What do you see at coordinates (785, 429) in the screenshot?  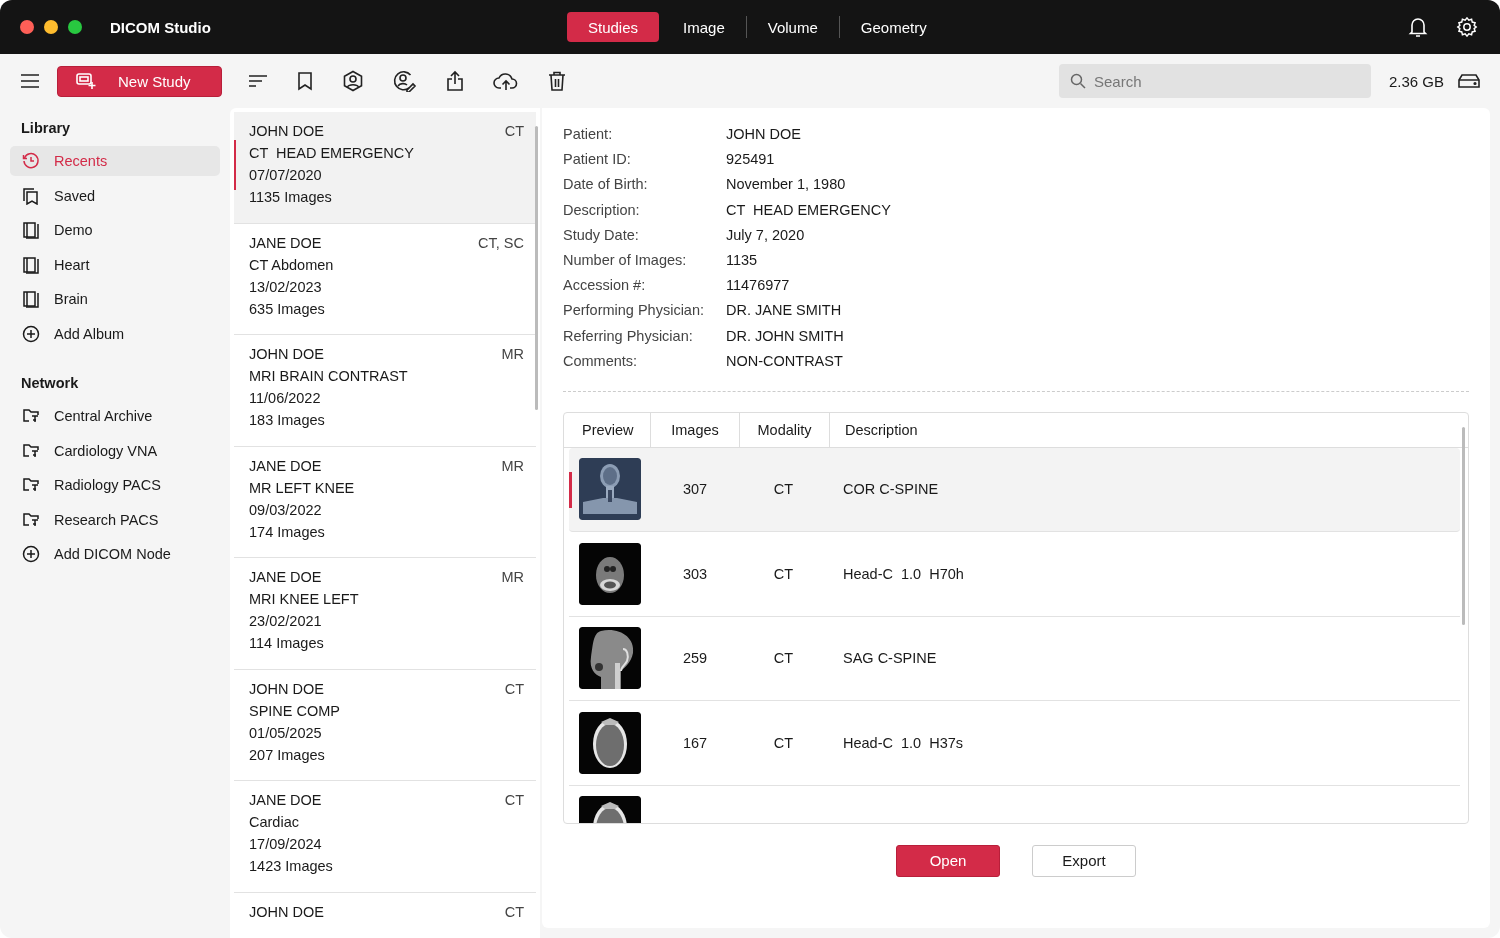 I see `column-header: Modality` at bounding box center [785, 429].